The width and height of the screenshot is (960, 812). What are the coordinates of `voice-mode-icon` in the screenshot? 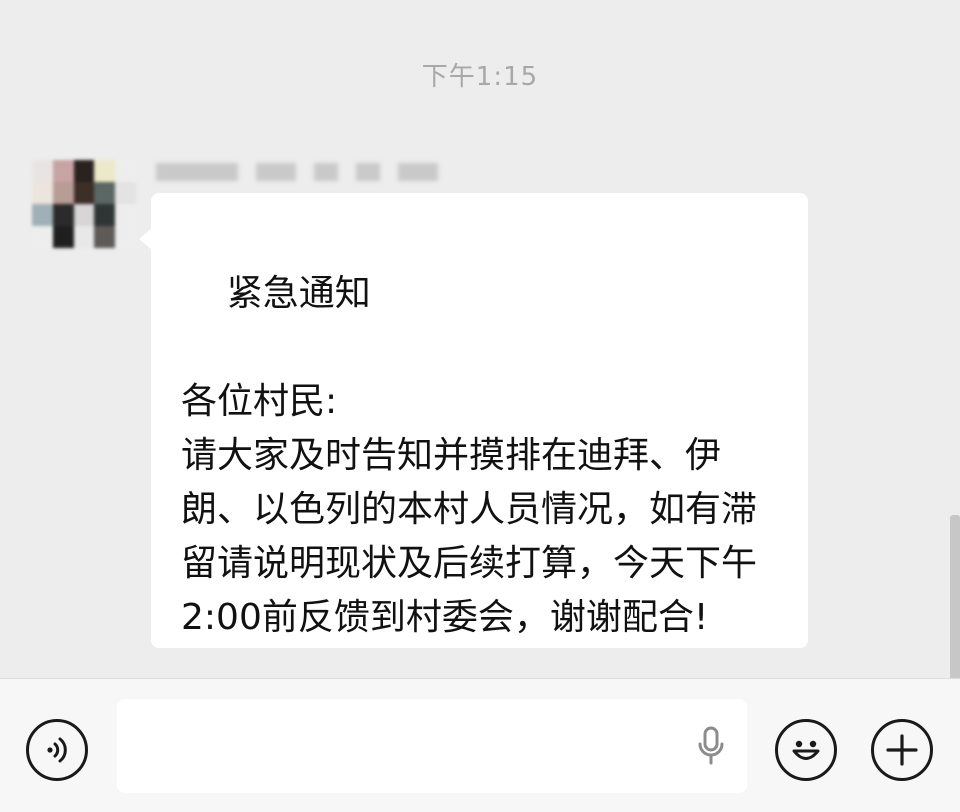 It's located at (57, 750).